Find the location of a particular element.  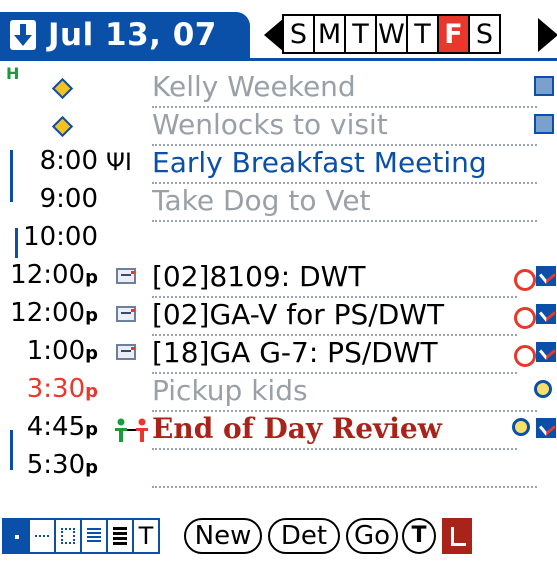

day-view-button is located at coordinates (16, 536).